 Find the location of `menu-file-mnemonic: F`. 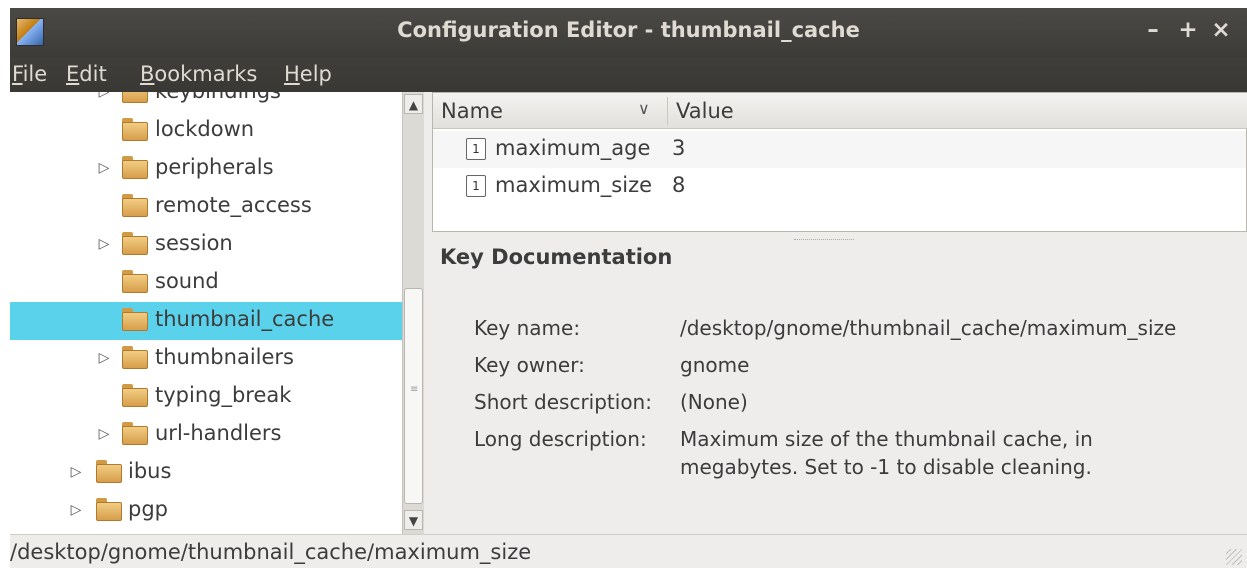

menu-file-mnemonic: F is located at coordinates (17, 74).